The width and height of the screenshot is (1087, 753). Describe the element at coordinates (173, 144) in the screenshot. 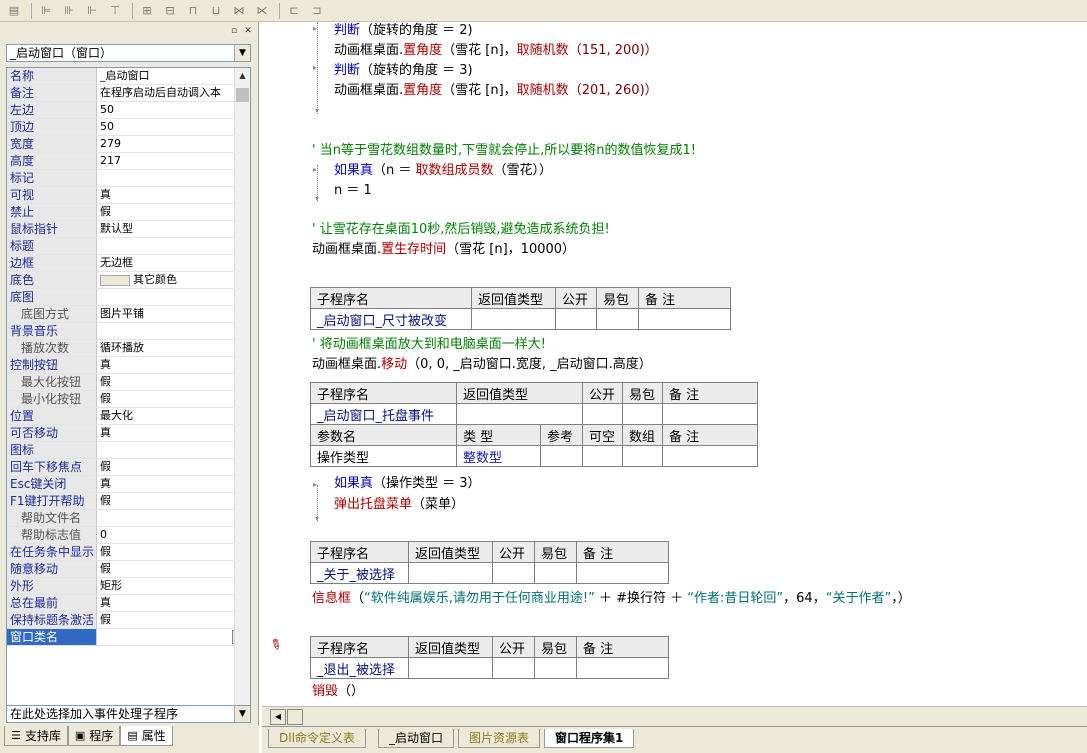

I see `property-value: 279` at that location.